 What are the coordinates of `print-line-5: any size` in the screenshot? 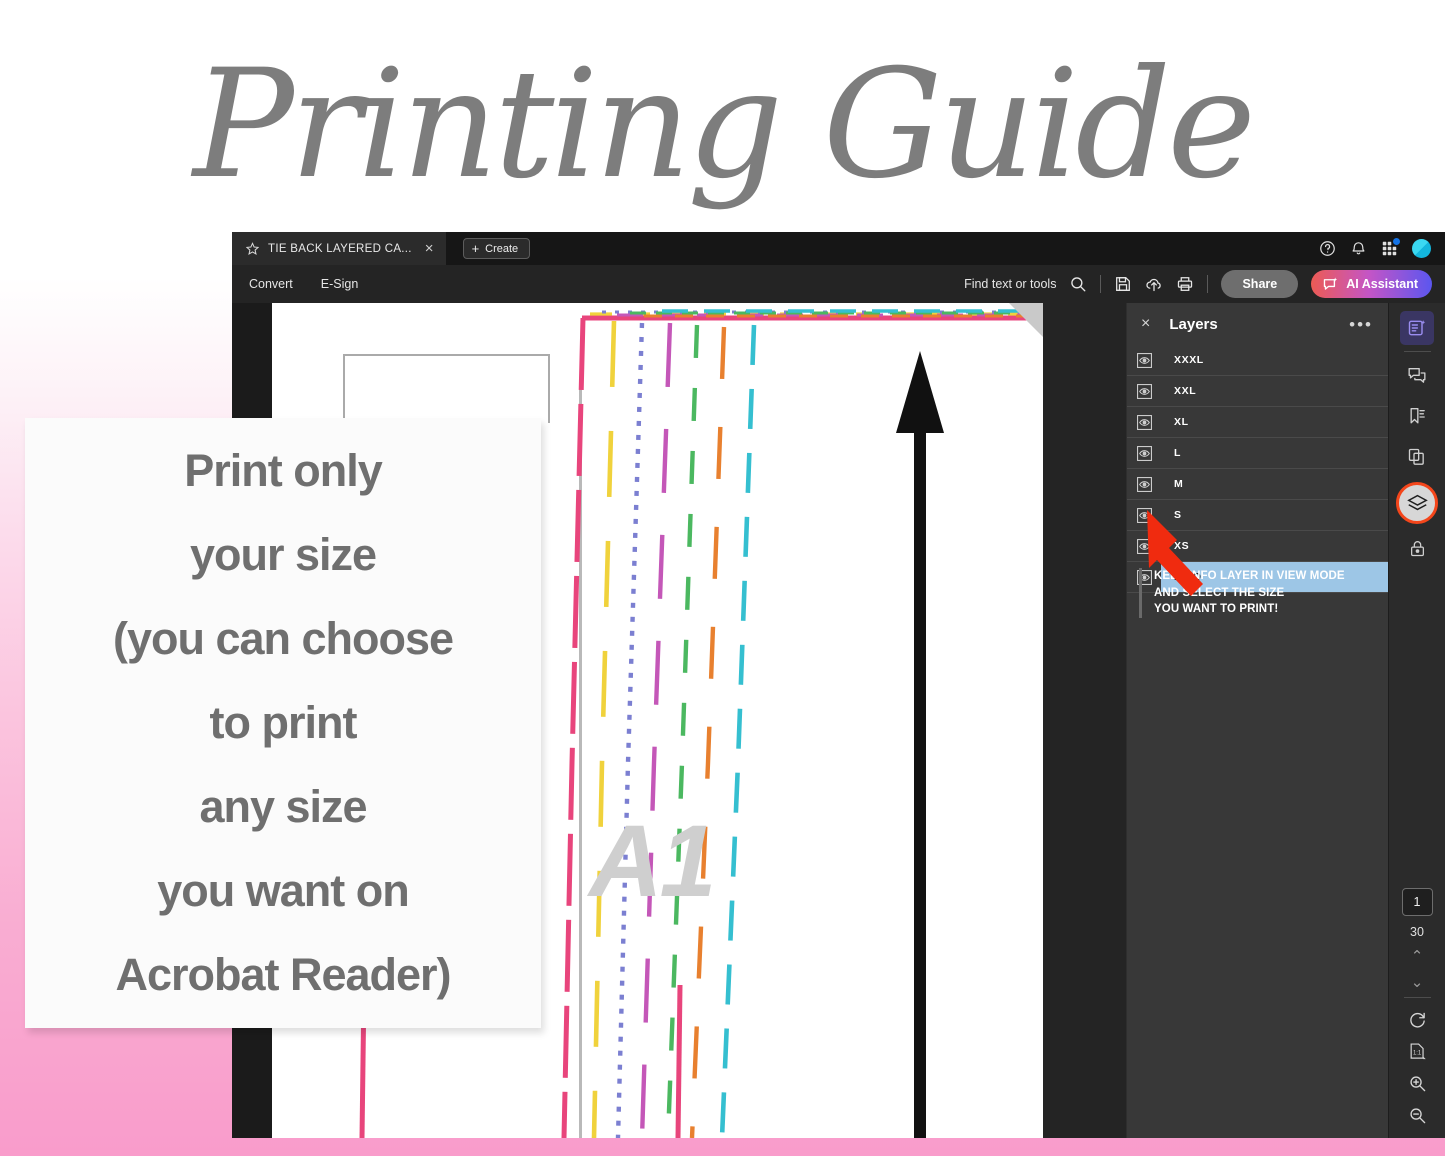 It's located at (283, 806).